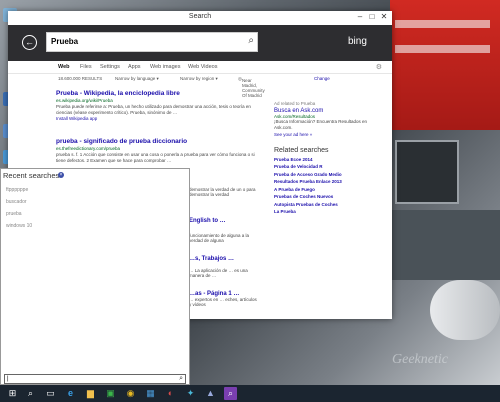  Describe the element at coordinates (12, 393) in the screenshot. I see `start-icon: ⊞` at that location.